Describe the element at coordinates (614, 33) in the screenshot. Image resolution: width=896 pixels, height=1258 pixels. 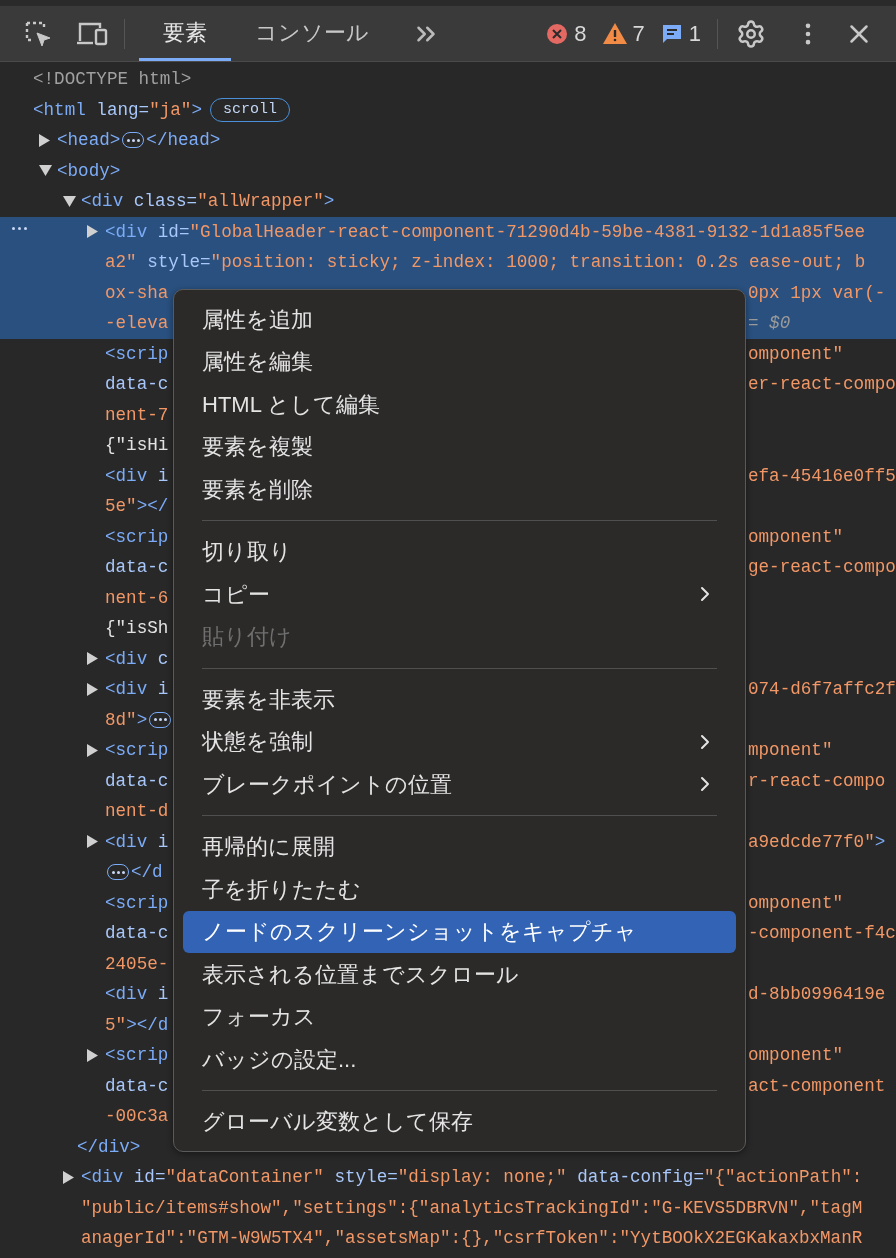
I see `warning-icon` at that location.